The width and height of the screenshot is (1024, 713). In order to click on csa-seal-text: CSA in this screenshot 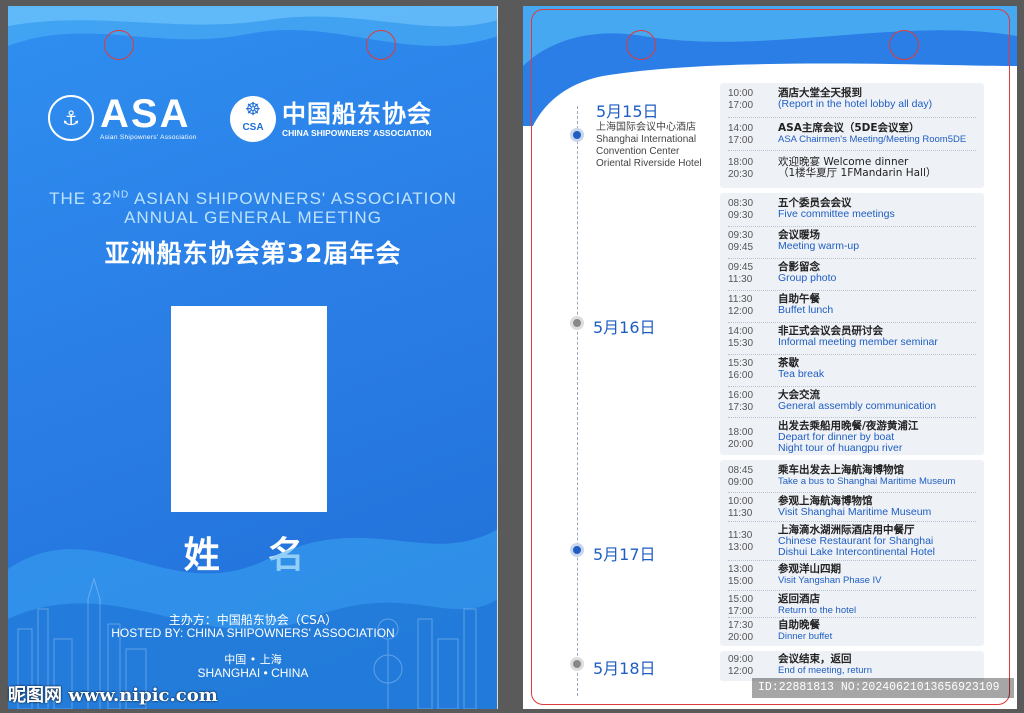, I will do `click(253, 127)`.